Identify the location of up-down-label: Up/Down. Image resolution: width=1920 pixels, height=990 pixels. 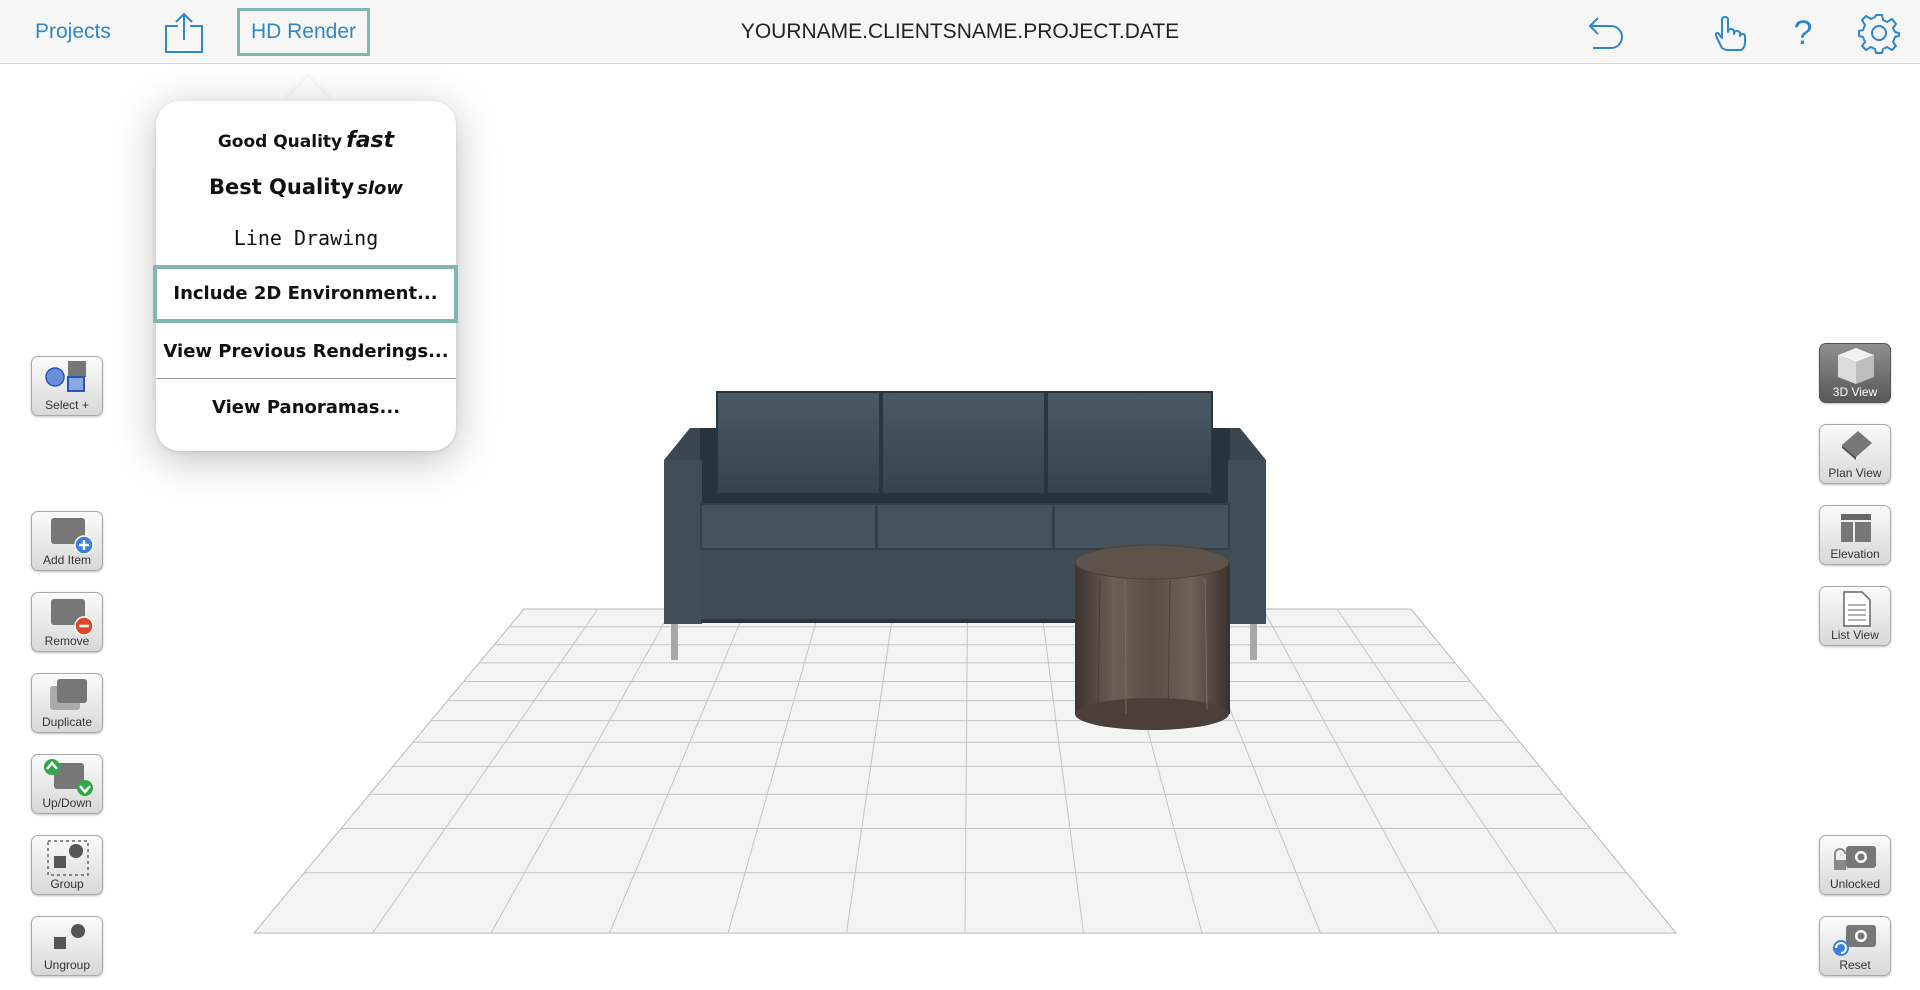
(67, 803).